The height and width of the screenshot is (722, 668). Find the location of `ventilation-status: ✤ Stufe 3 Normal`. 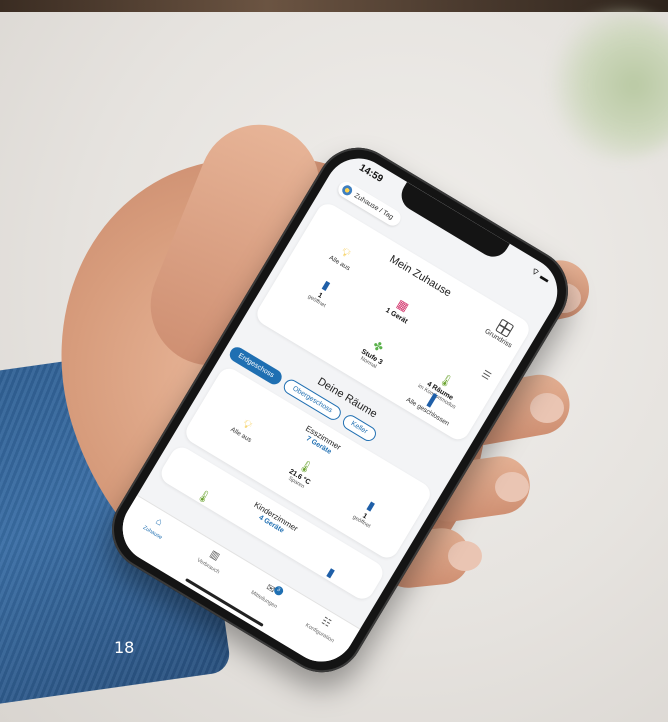

ventilation-status: ✤ Stufe 3 Normal is located at coordinates (374, 353).